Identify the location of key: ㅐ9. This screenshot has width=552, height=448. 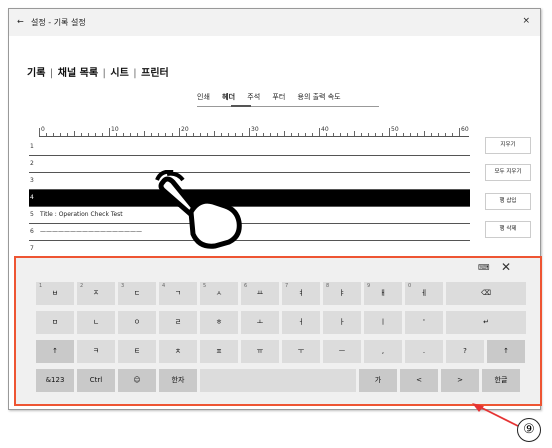
(383, 293).